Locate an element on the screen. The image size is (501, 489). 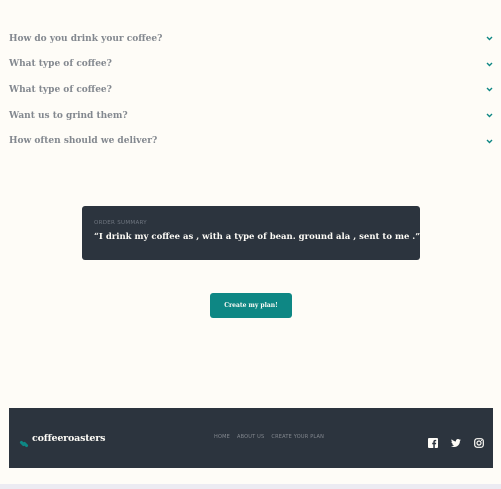
coffee-bean-icon is located at coordinates (24, 440).